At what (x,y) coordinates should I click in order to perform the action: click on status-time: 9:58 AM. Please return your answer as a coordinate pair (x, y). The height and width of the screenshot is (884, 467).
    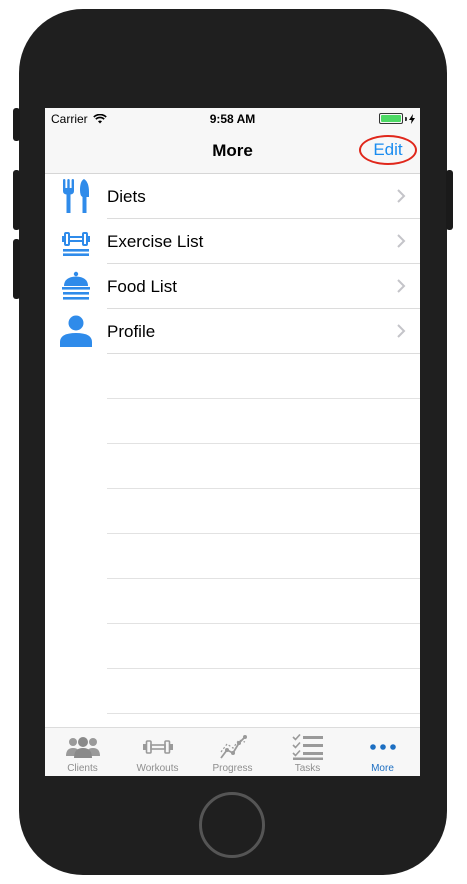
    Looking at the image, I should click on (232, 119).